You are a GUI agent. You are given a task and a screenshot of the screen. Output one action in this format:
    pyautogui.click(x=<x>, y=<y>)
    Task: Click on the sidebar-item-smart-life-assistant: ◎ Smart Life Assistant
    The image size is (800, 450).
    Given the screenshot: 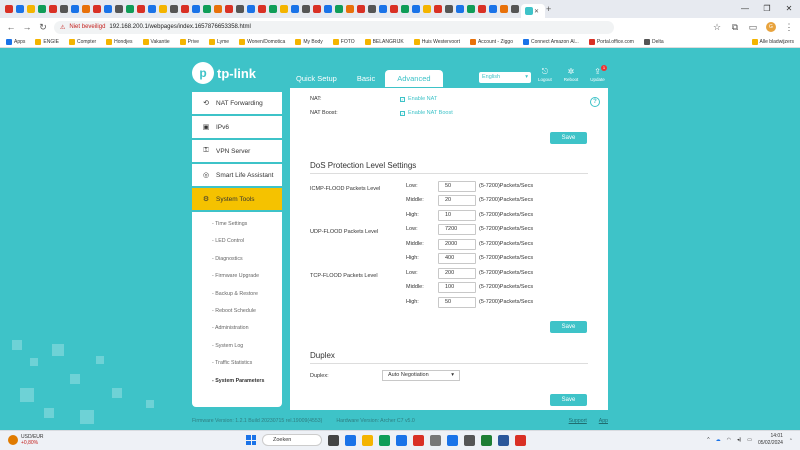 What is the action you would take?
    pyautogui.click(x=237, y=175)
    